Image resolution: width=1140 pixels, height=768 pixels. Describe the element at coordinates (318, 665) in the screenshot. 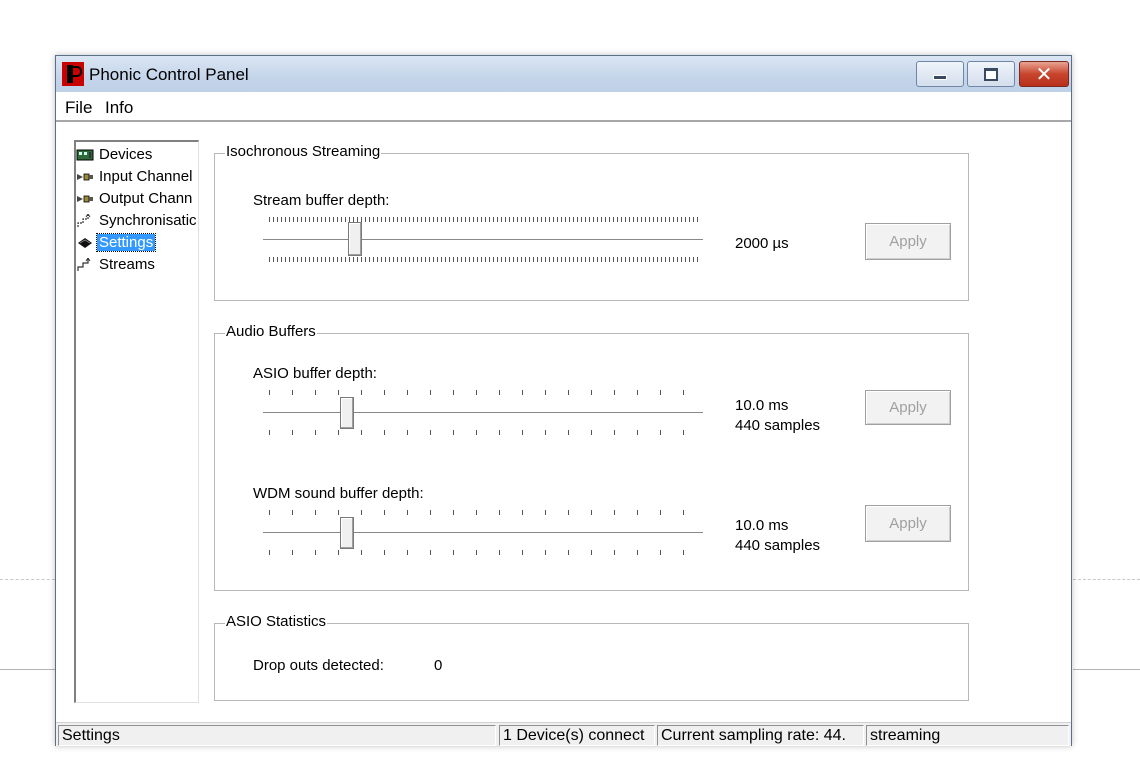

I see `dropouts-label: Drop outs detected:` at that location.